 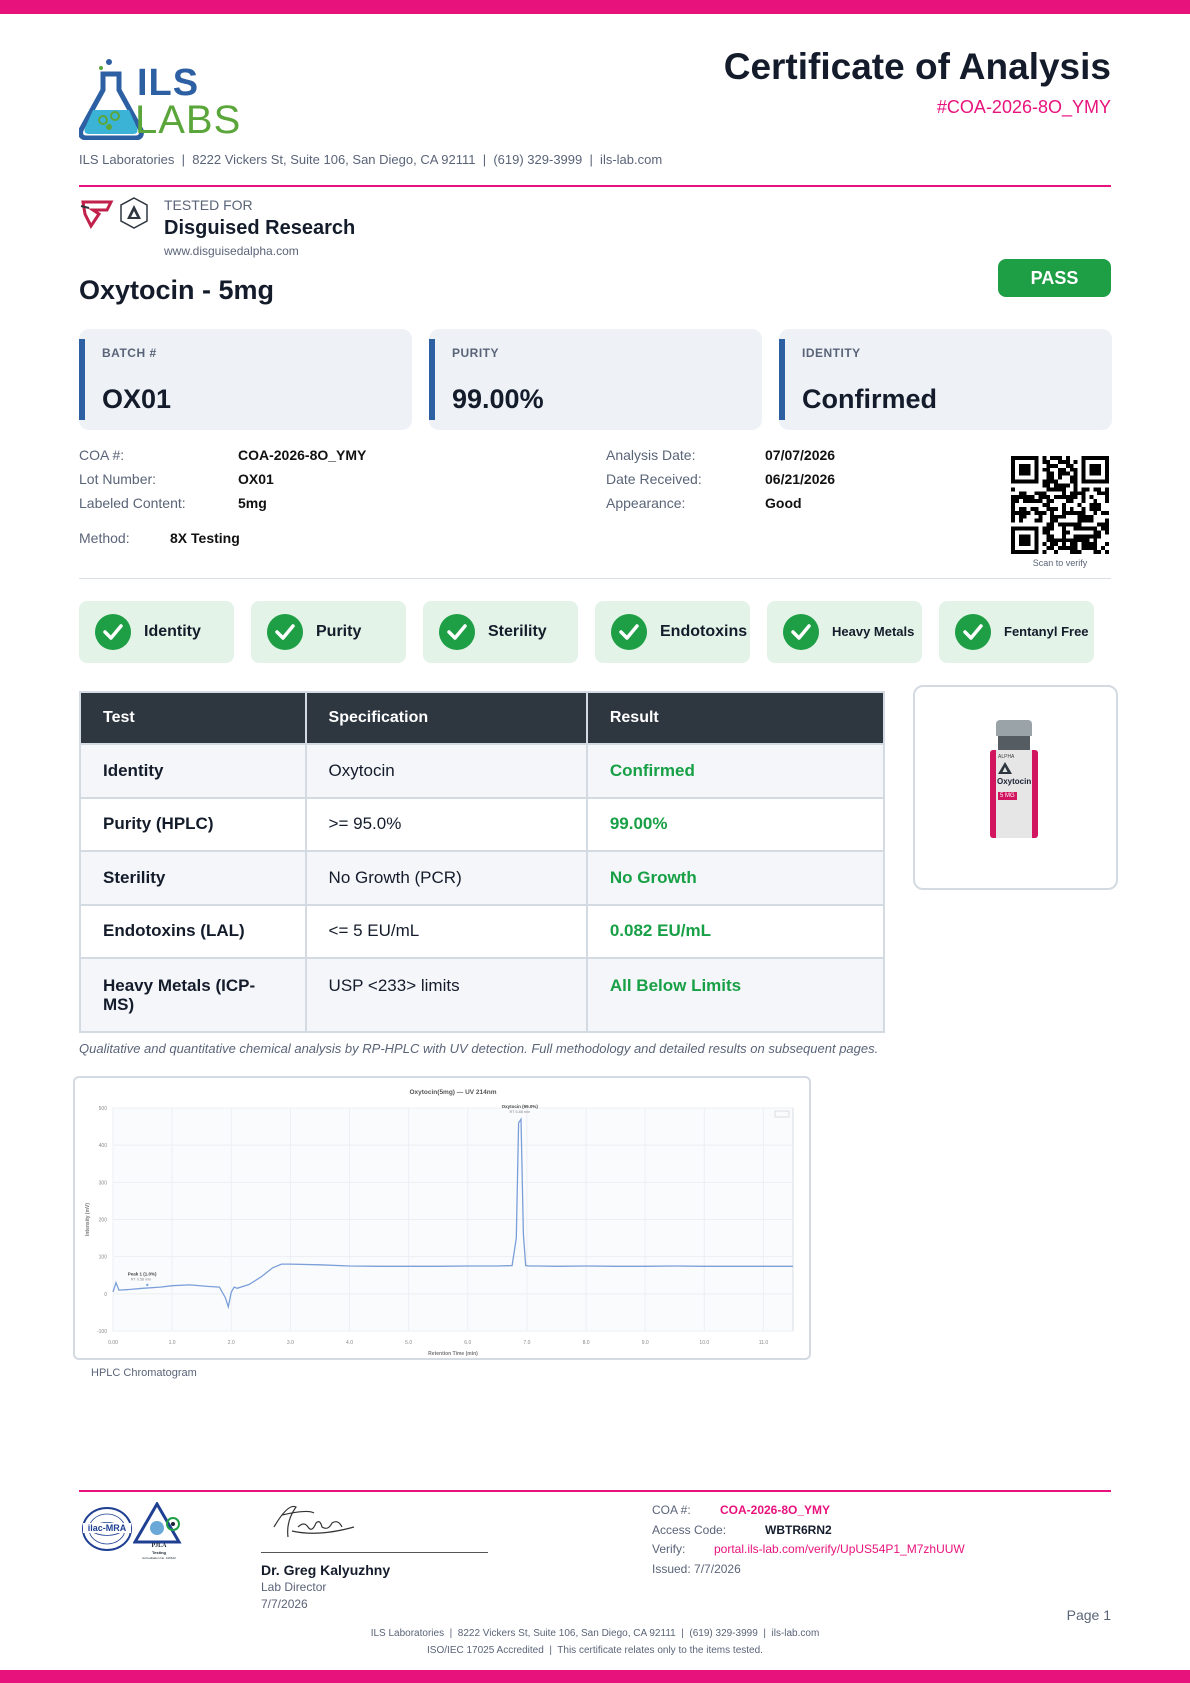 I want to click on check-icon, so click(x=285, y=632).